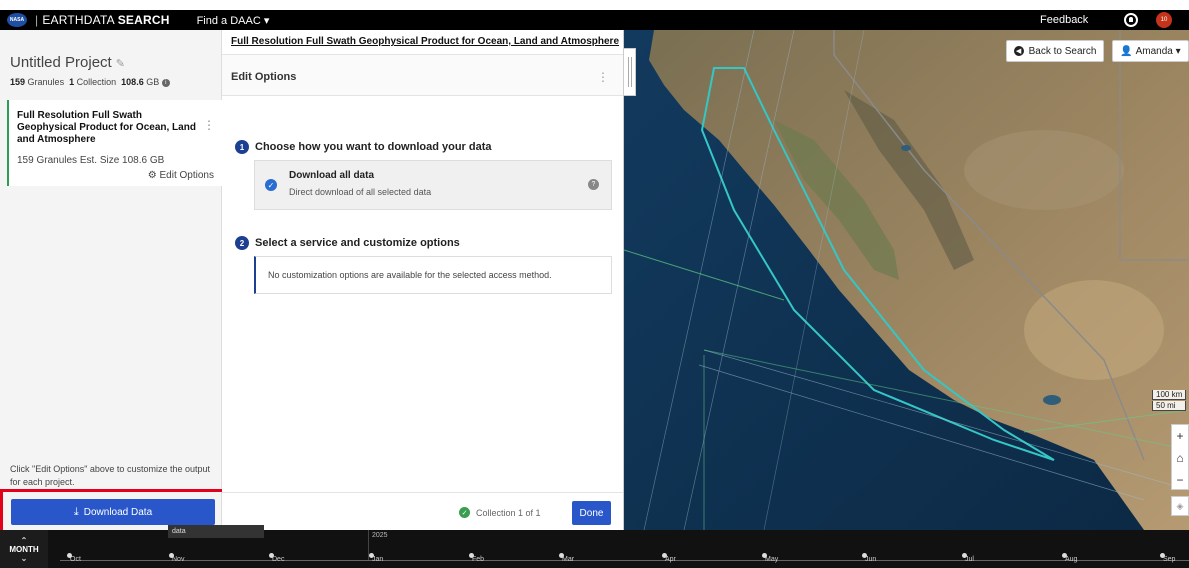 The image size is (1189, 568). What do you see at coordinates (1180, 436) in the screenshot?
I see `zoom-in-button: +` at bounding box center [1180, 436].